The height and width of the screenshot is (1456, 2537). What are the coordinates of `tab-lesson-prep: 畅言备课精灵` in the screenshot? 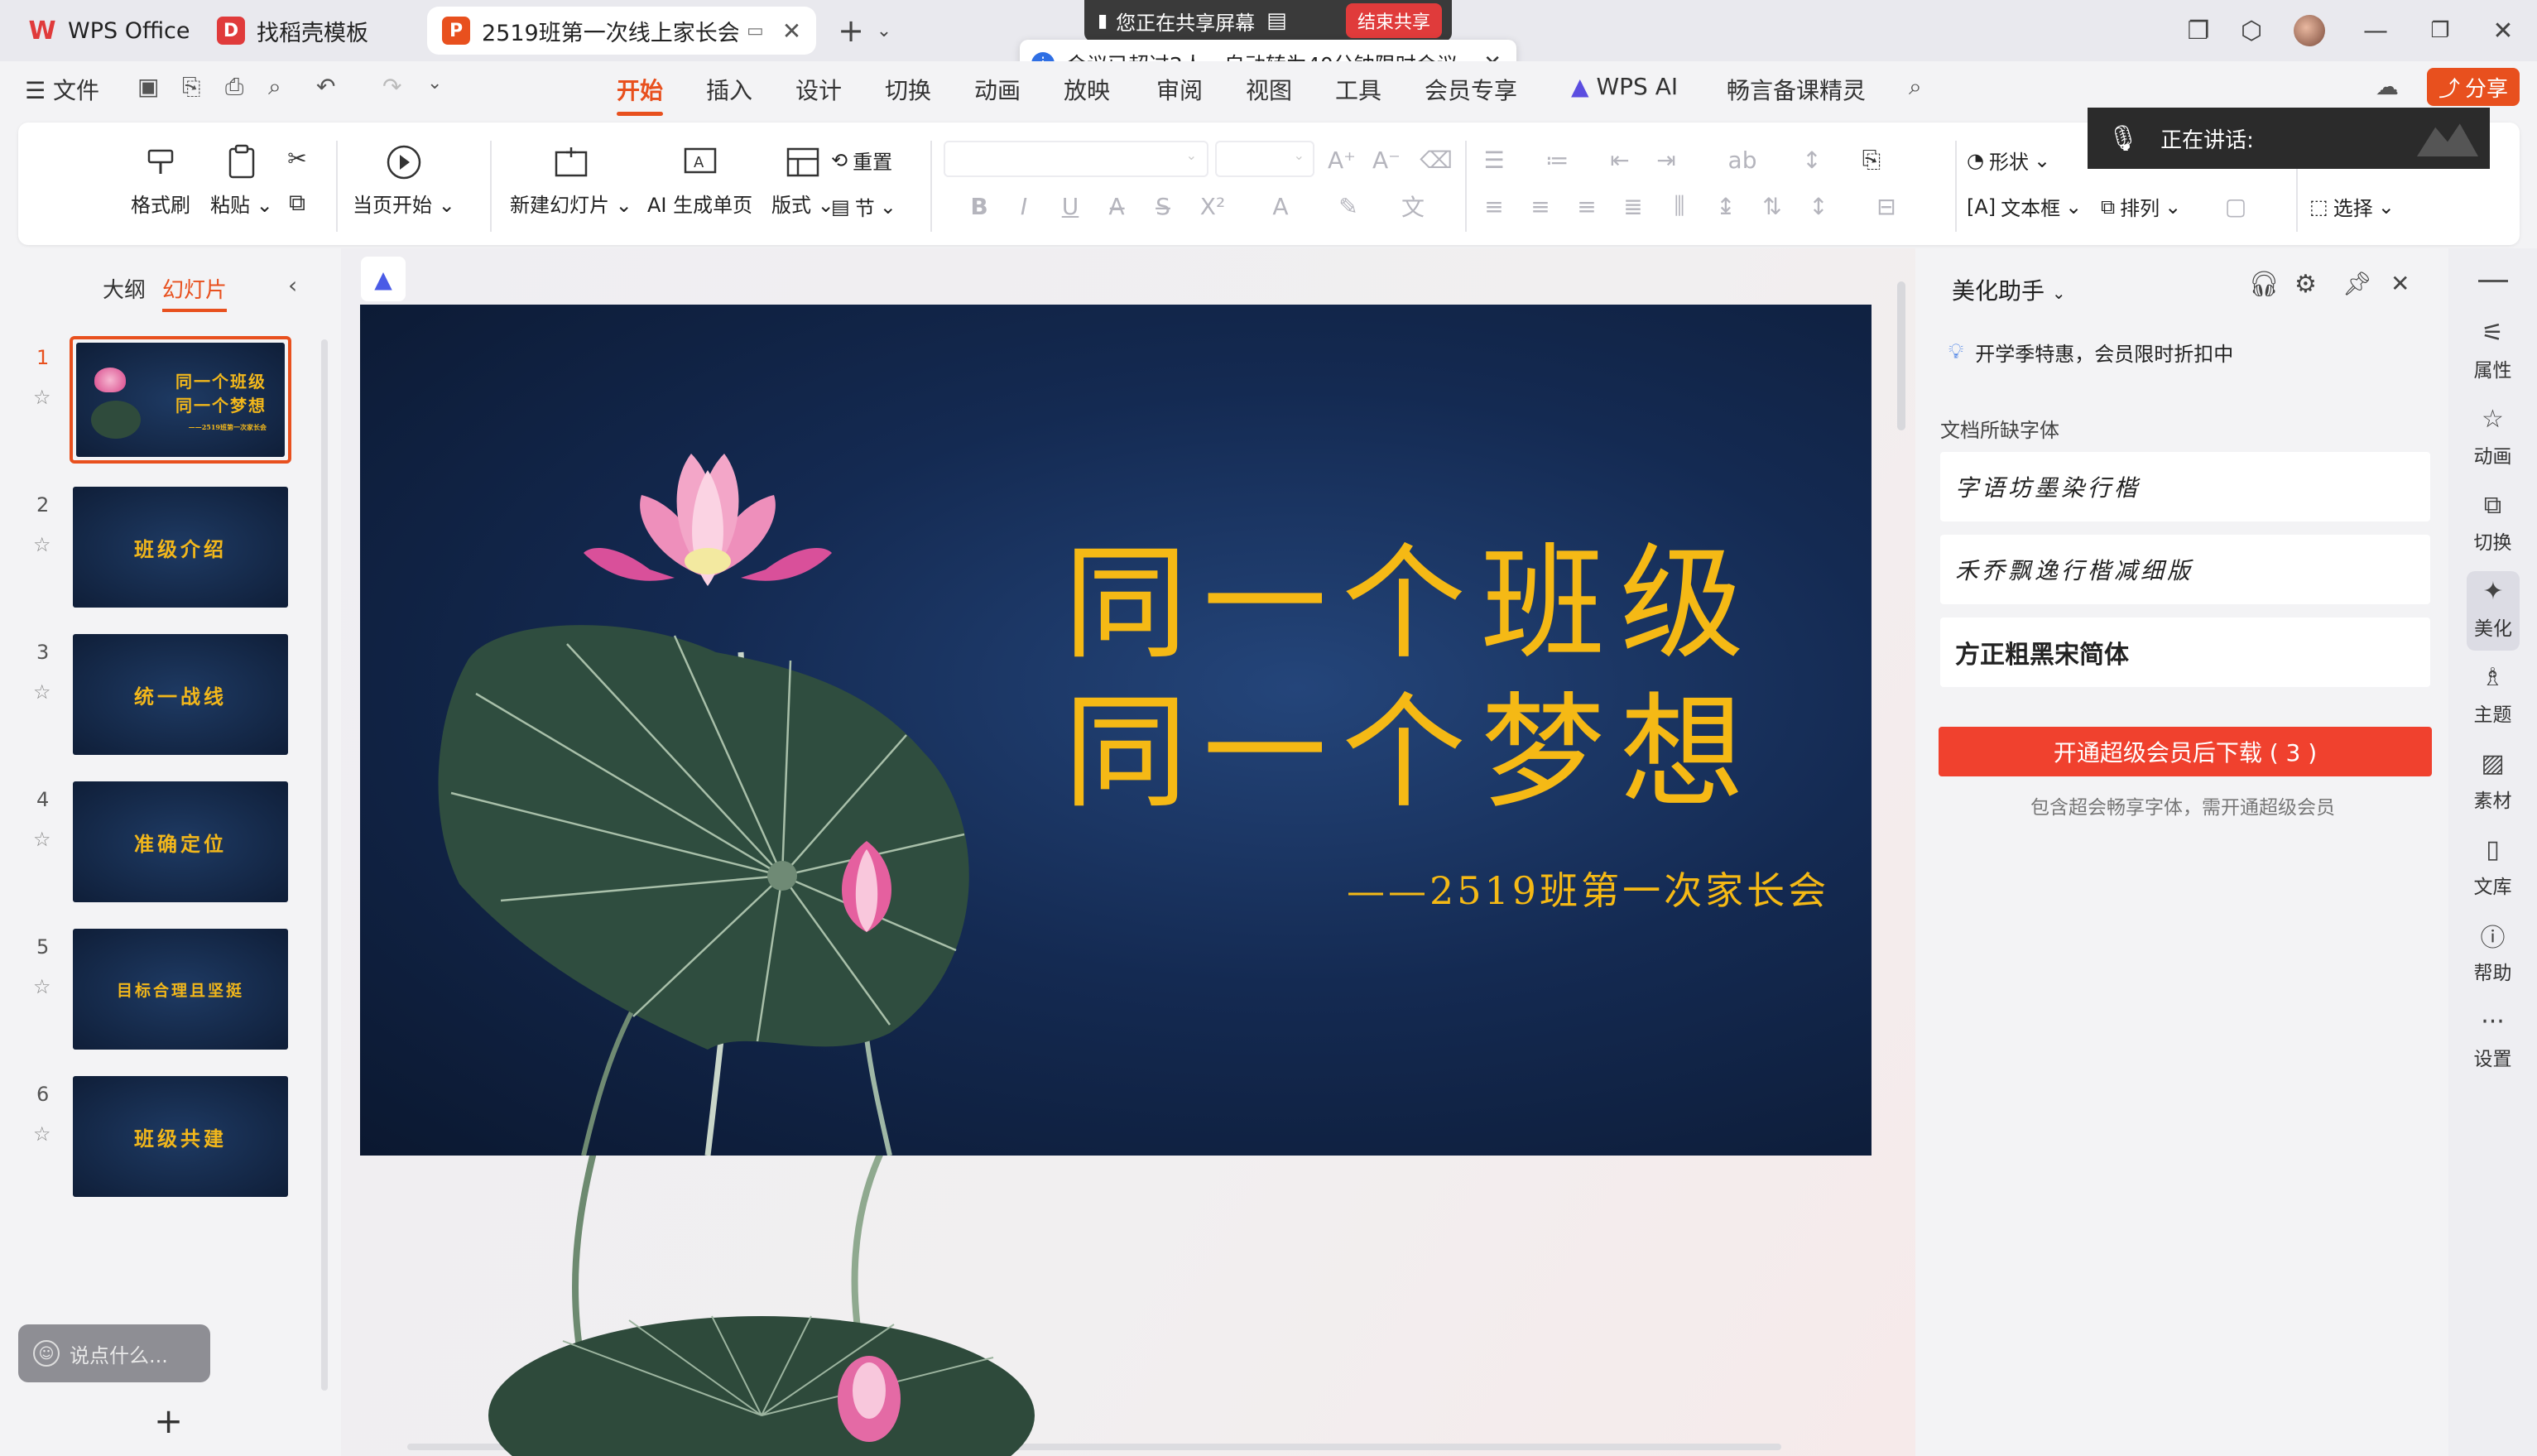 It's located at (1797, 89).